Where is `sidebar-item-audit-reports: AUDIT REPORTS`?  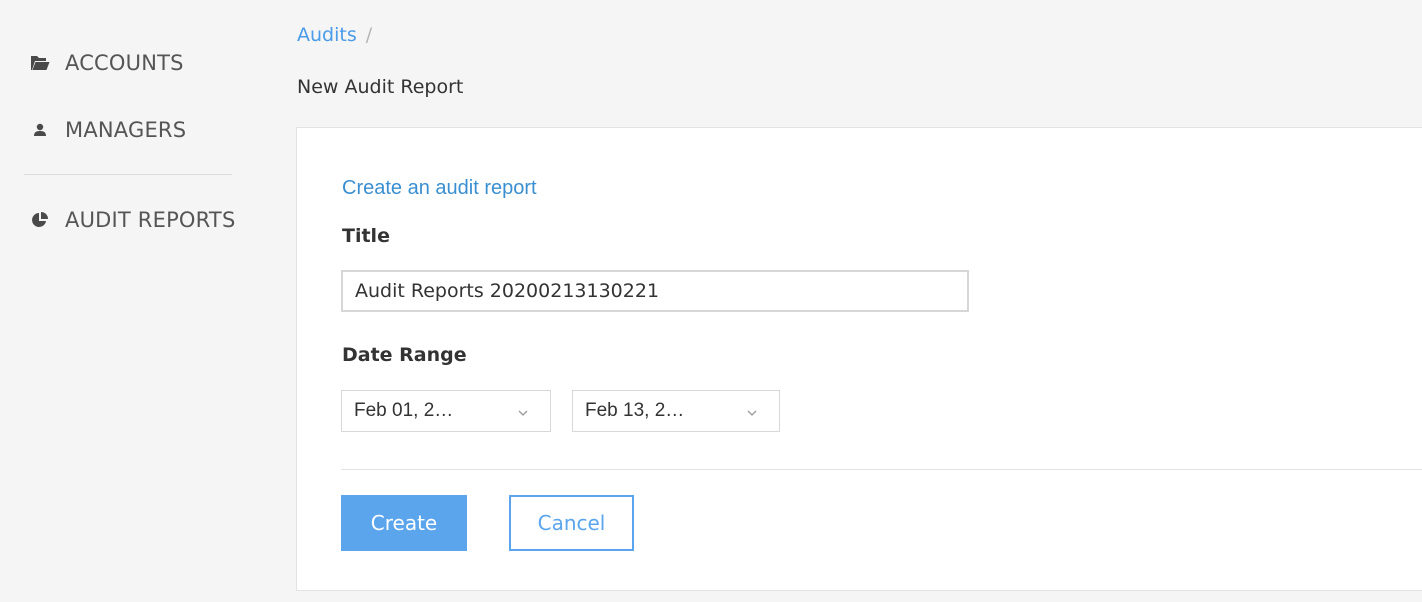 sidebar-item-audit-reports: AUDIT REPORTS is located at coordinates (132, 220).